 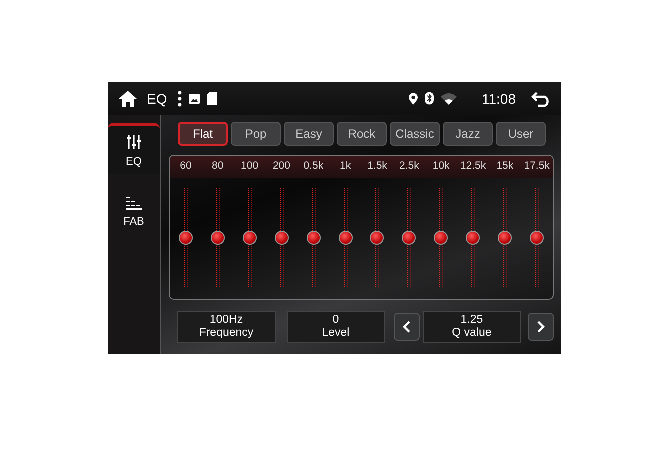 I want to click on preset-tab: User, so click(x=521, y=134).